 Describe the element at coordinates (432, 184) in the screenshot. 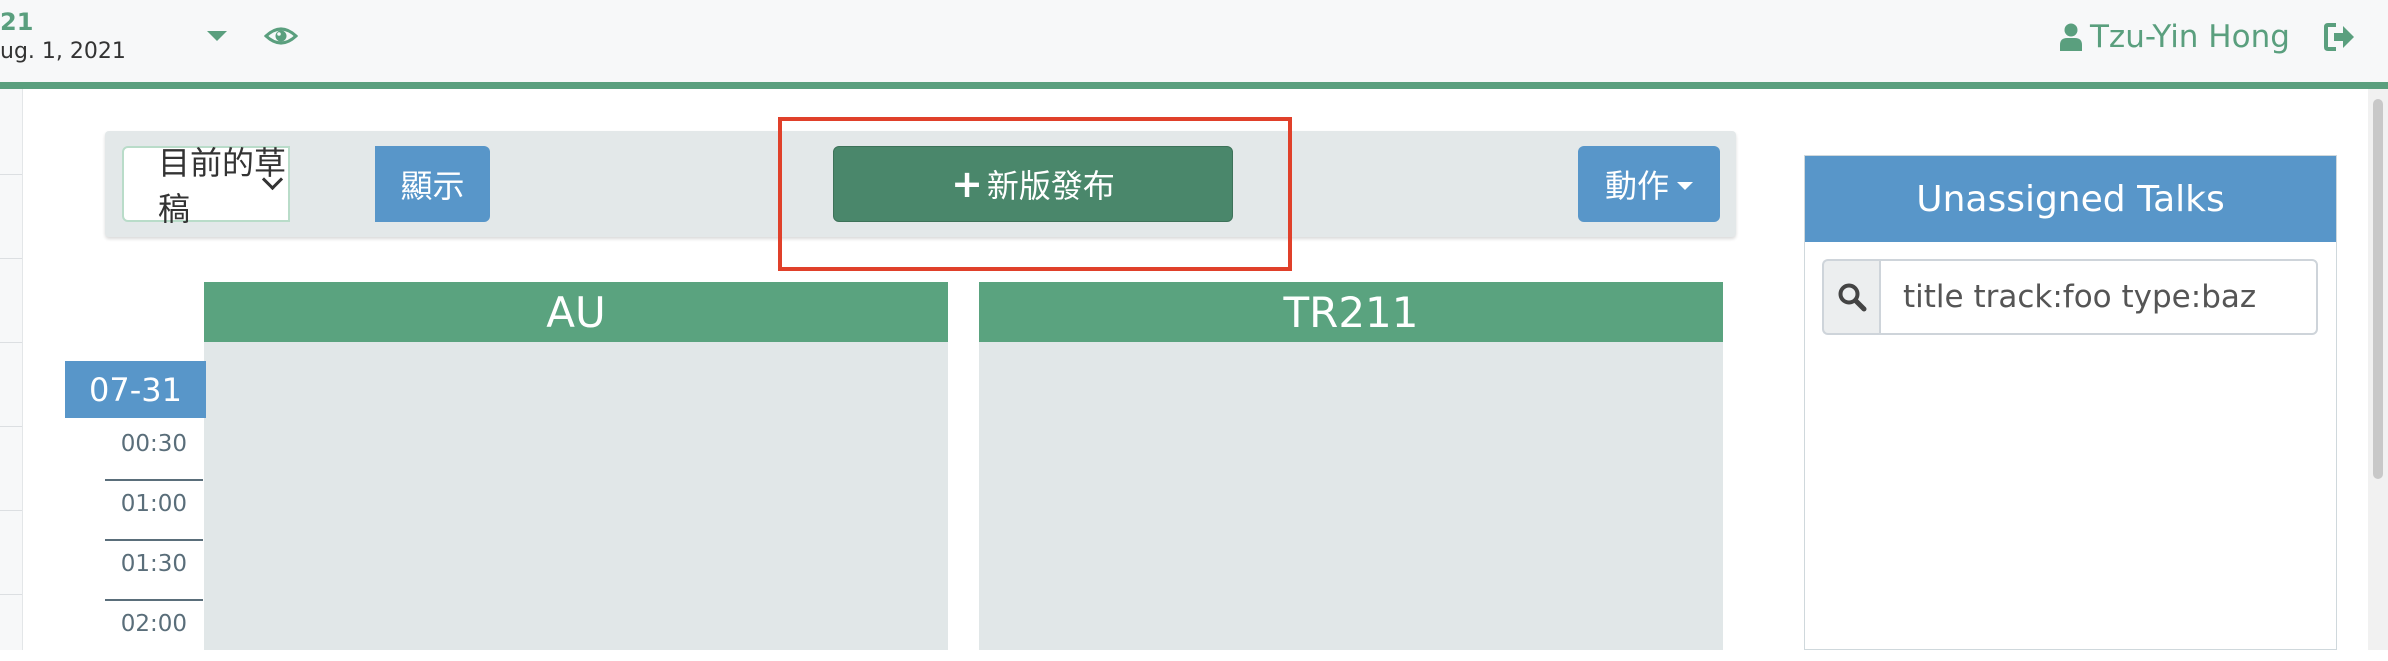

I see `show-button: 顯示` at that location.